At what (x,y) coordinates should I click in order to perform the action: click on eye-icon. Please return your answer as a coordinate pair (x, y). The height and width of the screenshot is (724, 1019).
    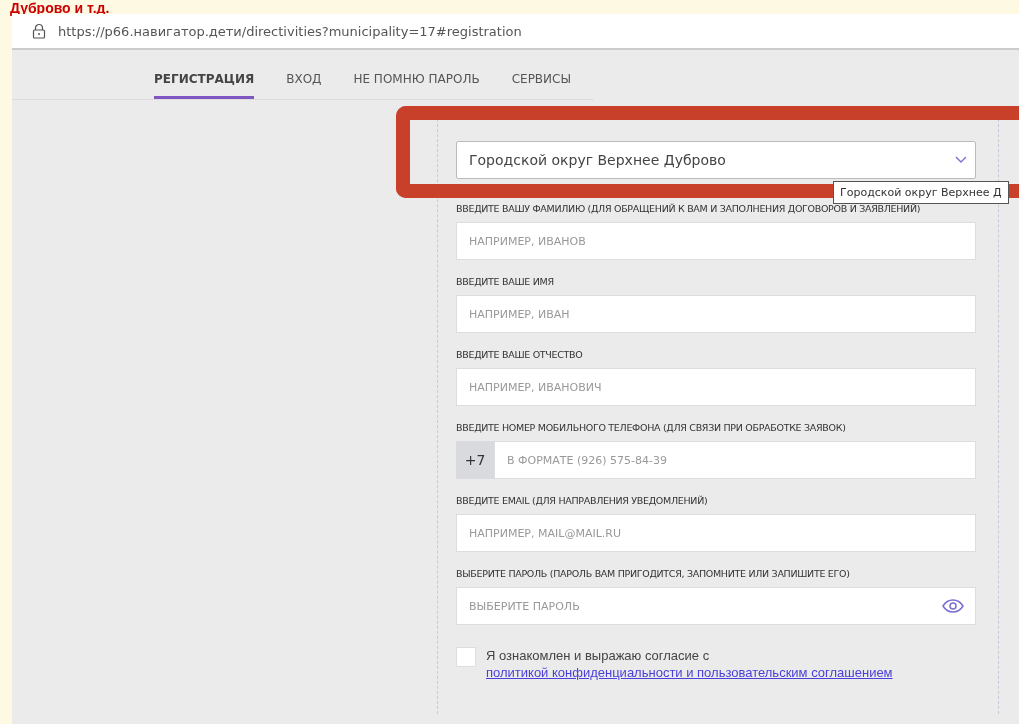
    Looking at the image, I should click on (953, 606).